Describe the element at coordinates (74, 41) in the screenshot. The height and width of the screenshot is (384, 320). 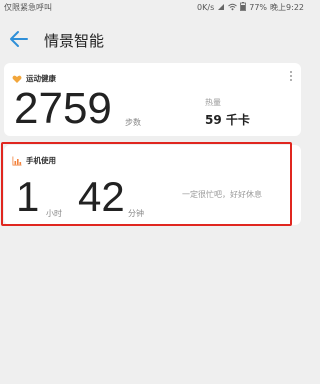
I see `page-title: 情景智能` at that location.